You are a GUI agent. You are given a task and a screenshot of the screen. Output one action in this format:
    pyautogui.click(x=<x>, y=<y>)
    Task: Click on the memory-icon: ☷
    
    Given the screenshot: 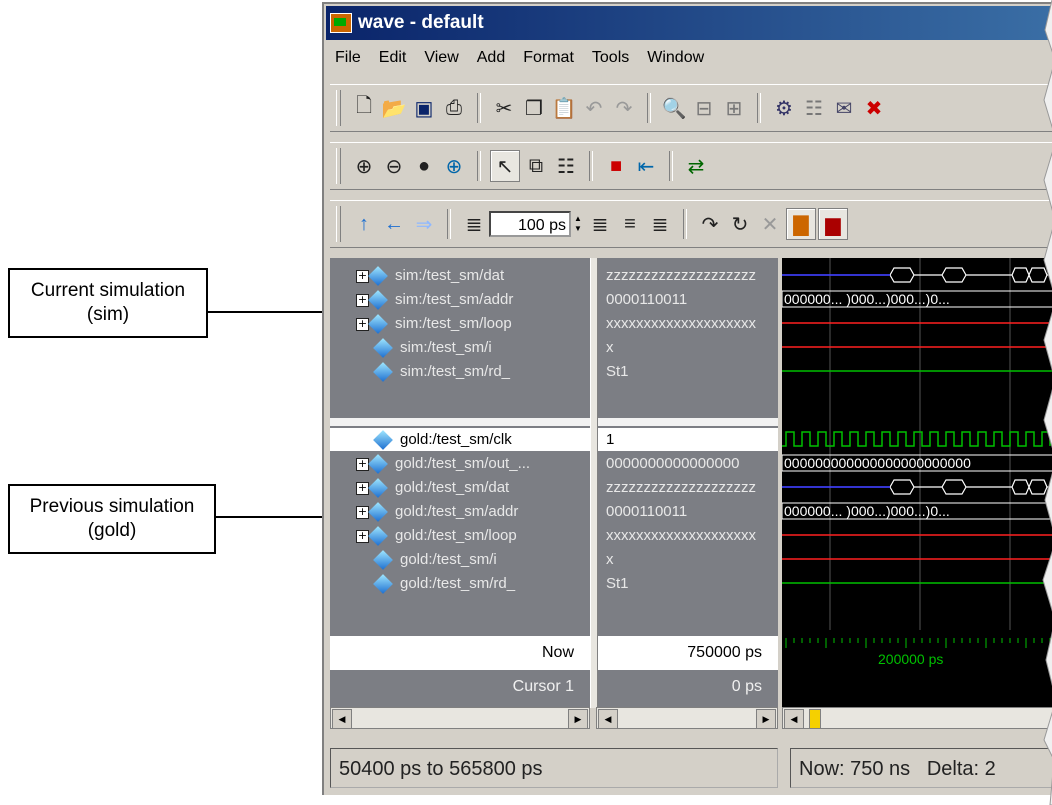 What is the action you would take?
    pyautogui.click(x=814, y=108)
    